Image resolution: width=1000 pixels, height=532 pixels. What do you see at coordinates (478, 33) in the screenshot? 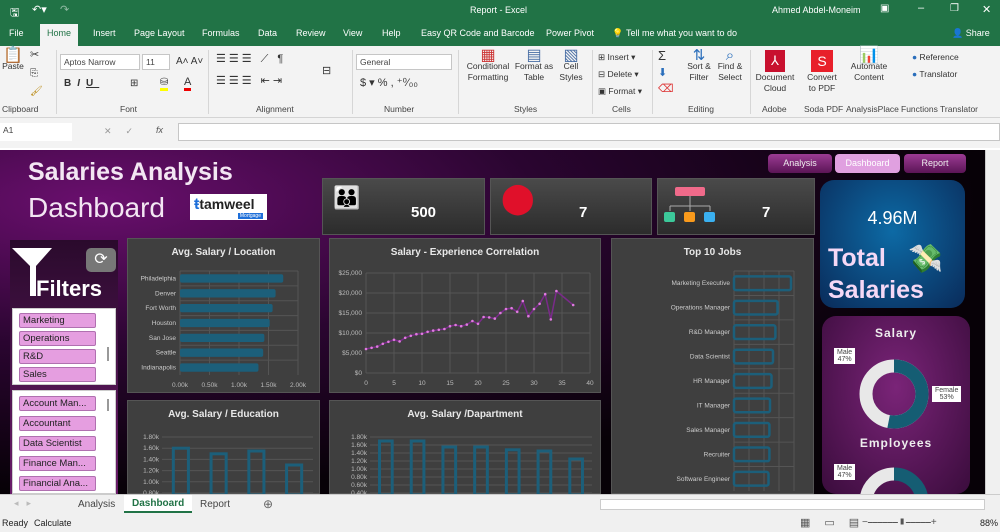
I see `tab-easy-qr: Easy QR Code and Barcode` at bounding box center [478, 33].